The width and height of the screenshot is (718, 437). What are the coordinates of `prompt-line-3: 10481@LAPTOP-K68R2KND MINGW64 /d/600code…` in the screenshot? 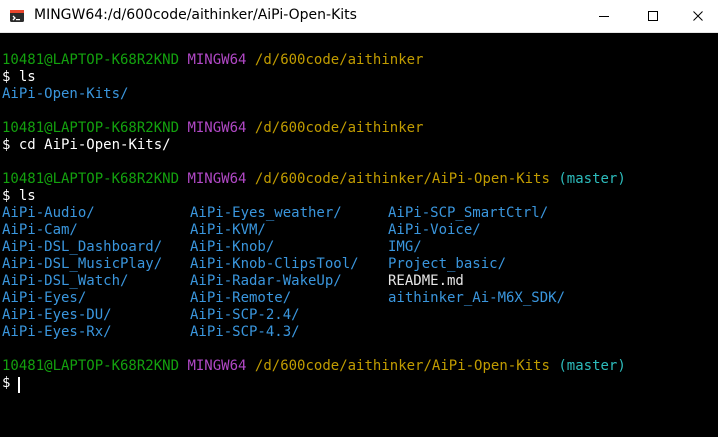 It's located at (314, 179).